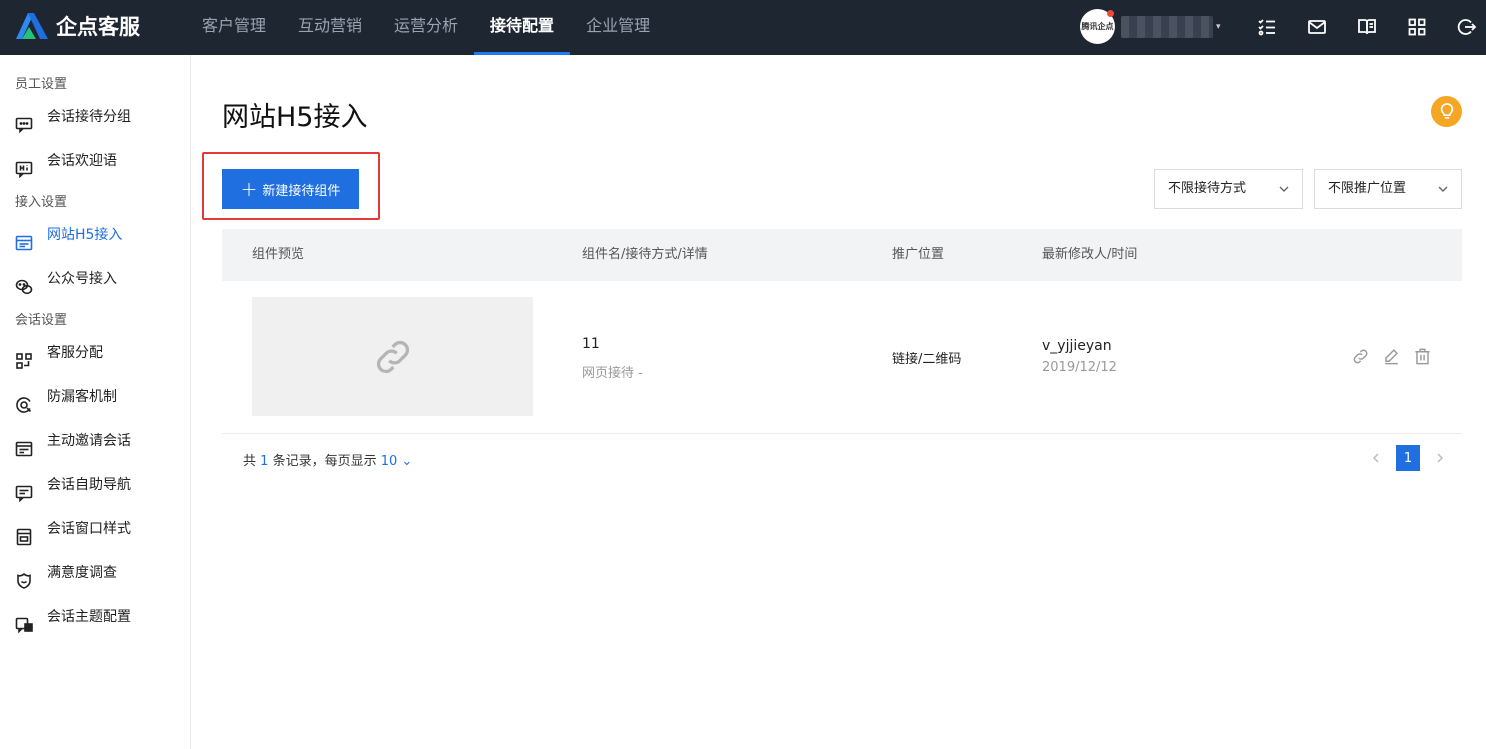 This screenshot has width=1486, height=749. Describe the element at coordinates (24, 121) in the screenshot. I see `chat-group-icon` at that location.